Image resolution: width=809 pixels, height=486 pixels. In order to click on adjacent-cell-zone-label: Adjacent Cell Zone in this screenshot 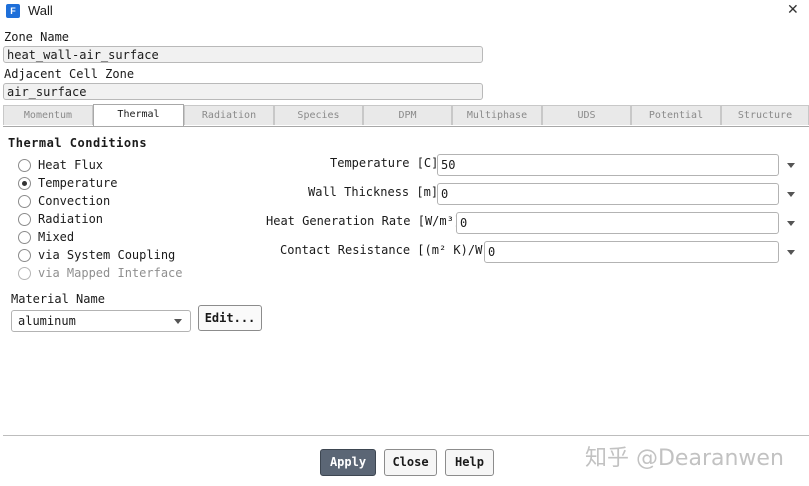, I will do `click(69, 74)`.